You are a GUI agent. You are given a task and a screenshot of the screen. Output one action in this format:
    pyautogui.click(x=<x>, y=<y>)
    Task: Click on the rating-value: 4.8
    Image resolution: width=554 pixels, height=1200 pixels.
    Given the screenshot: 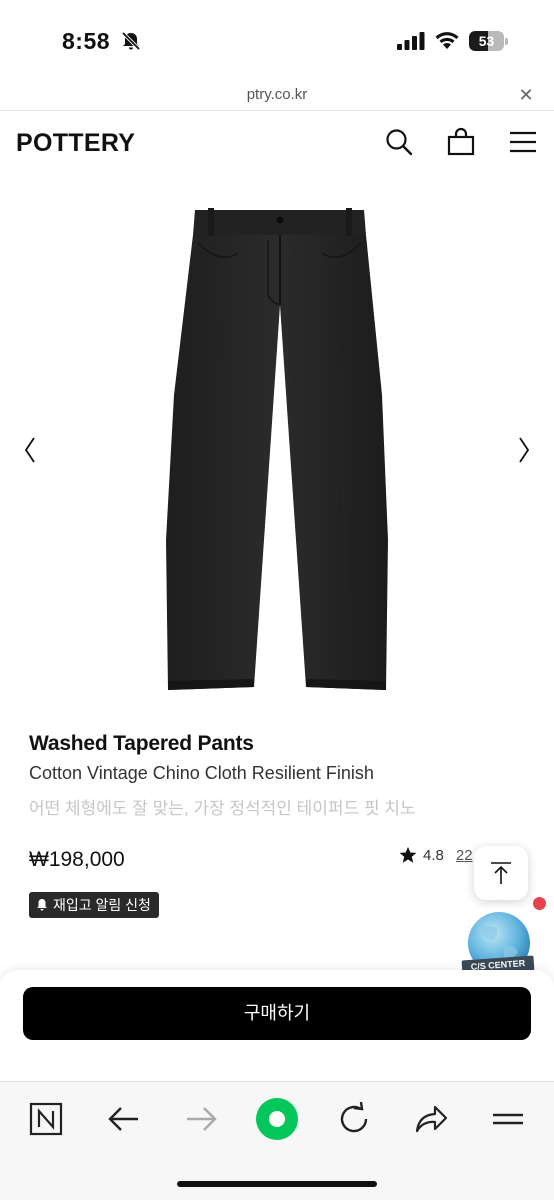 What is the action you would take?
    pyautogui.click(x=433, y=855)
    